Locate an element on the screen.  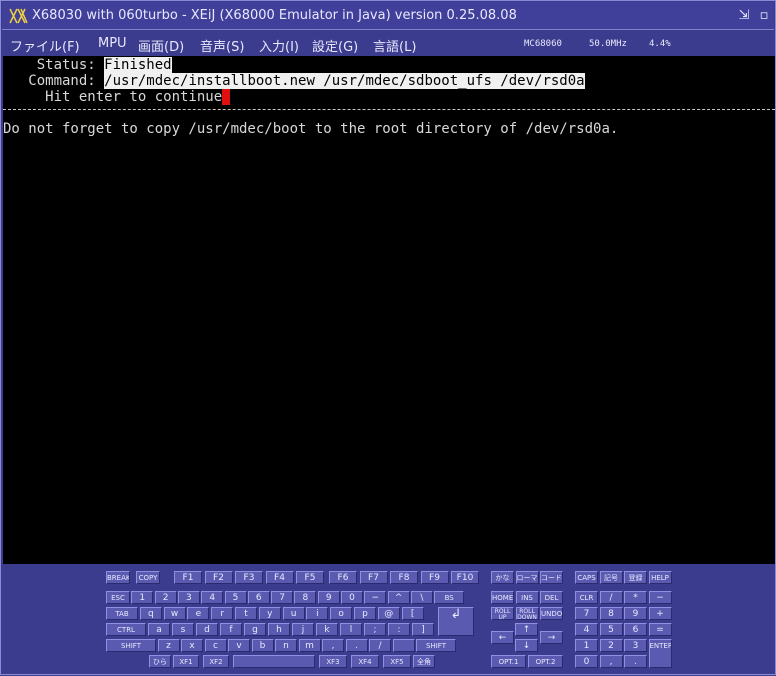
key-f4: F4 is located at coordinates (279, 577).